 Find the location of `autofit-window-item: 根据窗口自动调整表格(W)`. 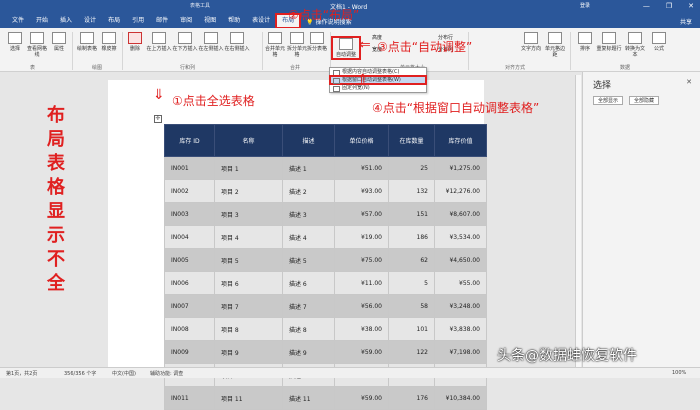

autofit-window-item: 根据窗口自动调整表格(W) is located at coordinates (378, 80).